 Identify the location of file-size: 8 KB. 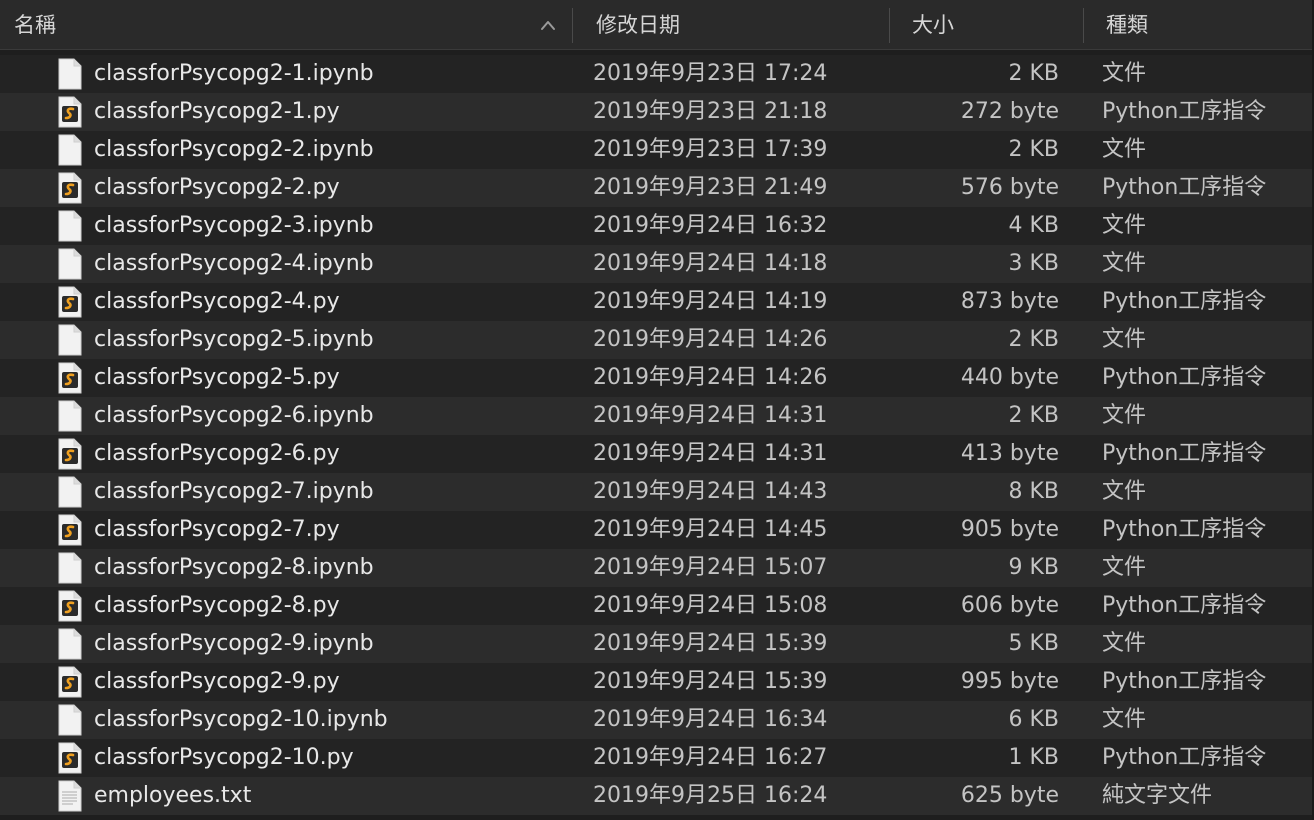
(1033, 491).